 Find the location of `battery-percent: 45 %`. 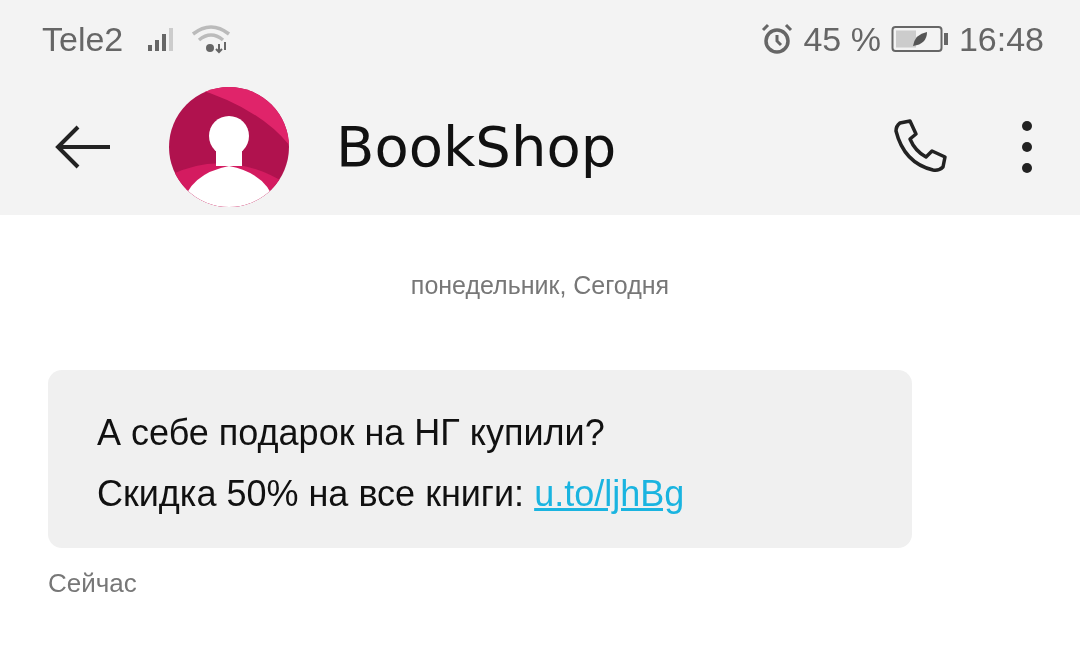

battery-percent: 45 % is located at coordinates (842, 39).